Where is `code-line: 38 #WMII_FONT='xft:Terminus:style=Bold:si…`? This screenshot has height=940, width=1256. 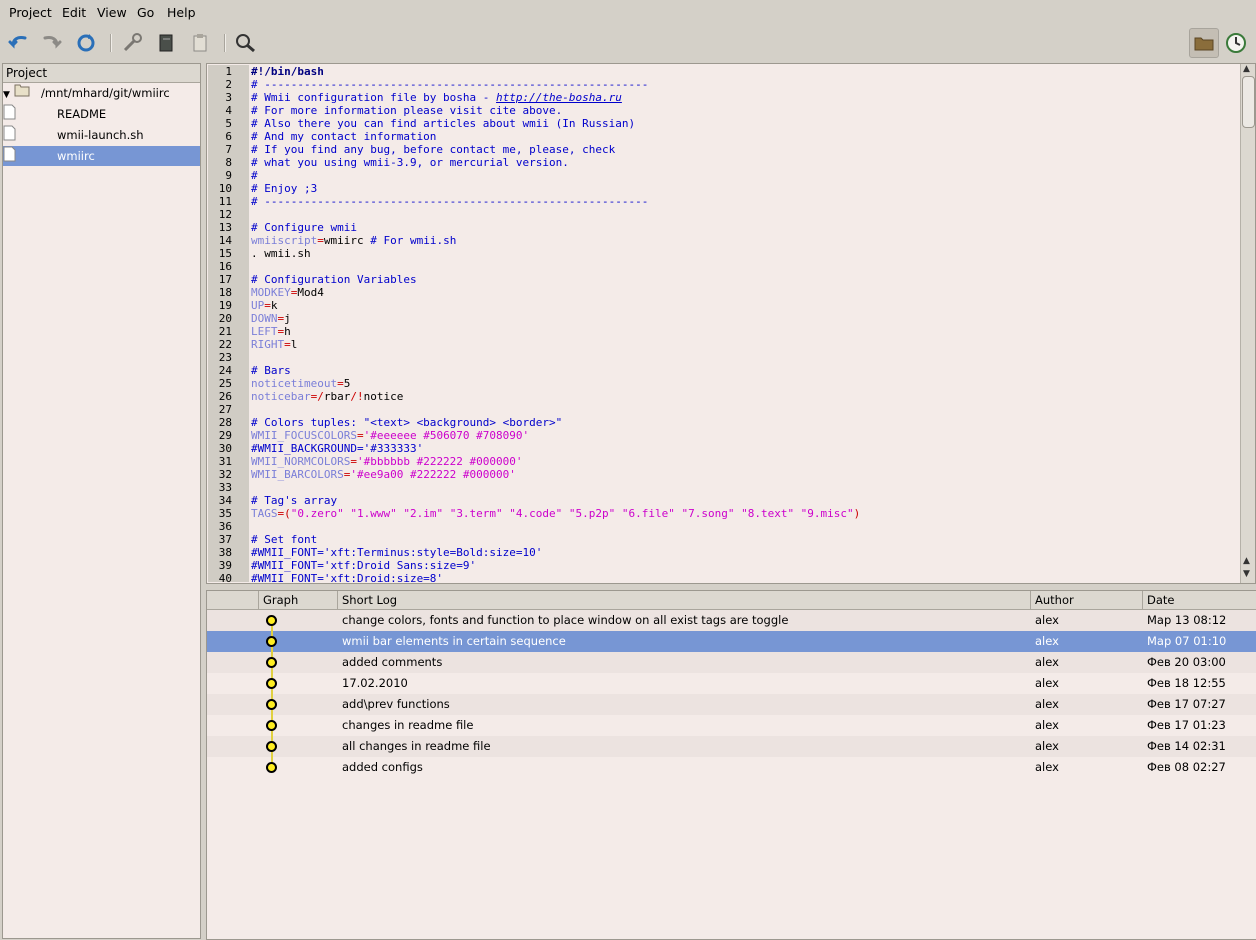 code-line: 38 #WMII_FONT='xft:Terminus:style=Bold:si… is located at coordinates (722, 552).